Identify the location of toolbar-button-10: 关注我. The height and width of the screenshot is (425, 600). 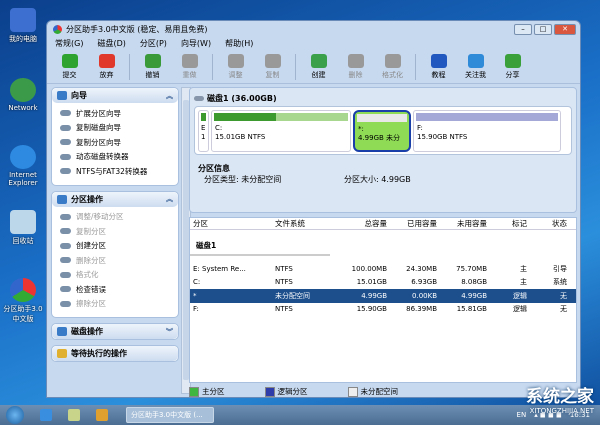
(475, 66).